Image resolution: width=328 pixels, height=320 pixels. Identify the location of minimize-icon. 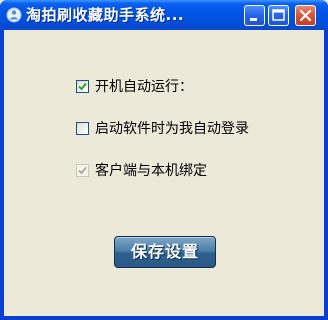
(253, 19).